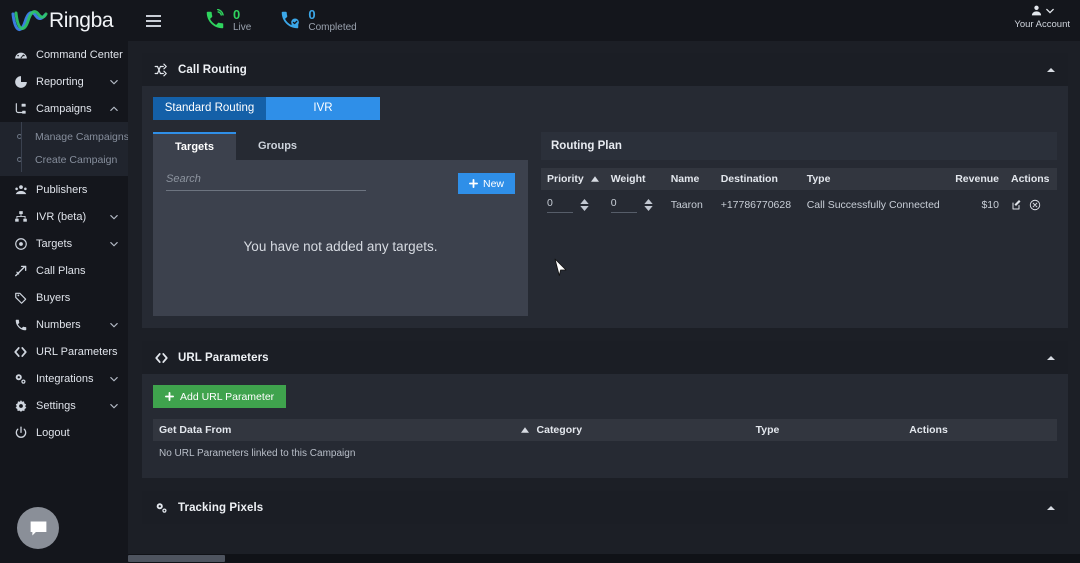 The height and width of the screenshot is (563, 1080). I want to click on caret-down-icon, so click(648, 208).